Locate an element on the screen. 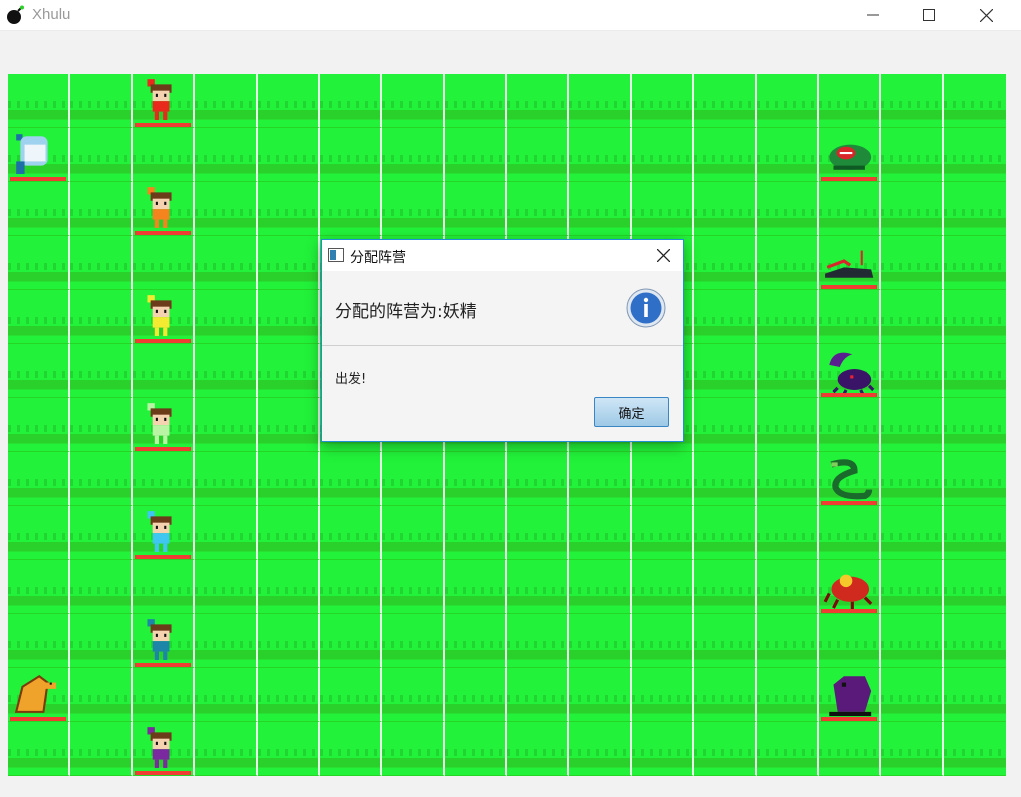 This screenshot has width=1021, height=797. dialog-close-button is located at coordinates (663, 255).